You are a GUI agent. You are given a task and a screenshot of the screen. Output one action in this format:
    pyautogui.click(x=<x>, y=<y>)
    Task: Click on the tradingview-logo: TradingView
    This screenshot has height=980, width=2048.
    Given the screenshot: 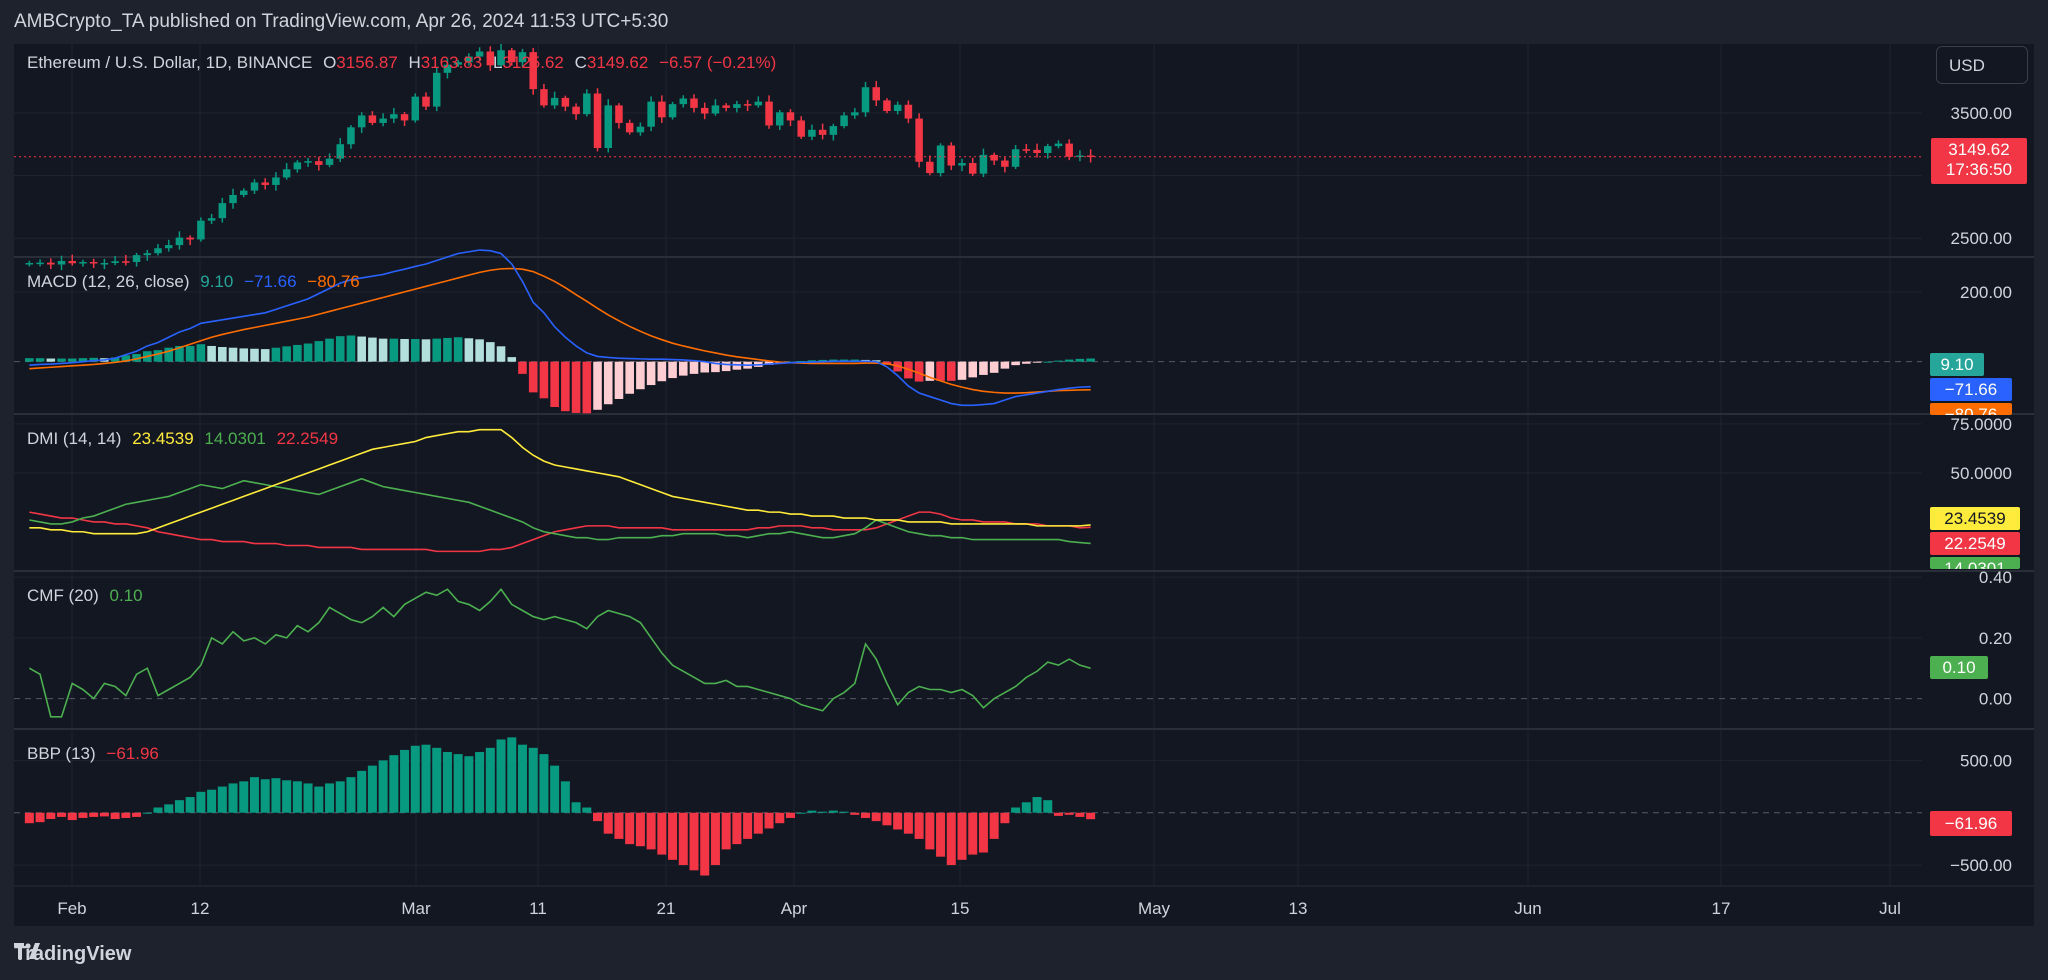 What is the action you would take?
    pyautogui.click(x=72, y=954)
    